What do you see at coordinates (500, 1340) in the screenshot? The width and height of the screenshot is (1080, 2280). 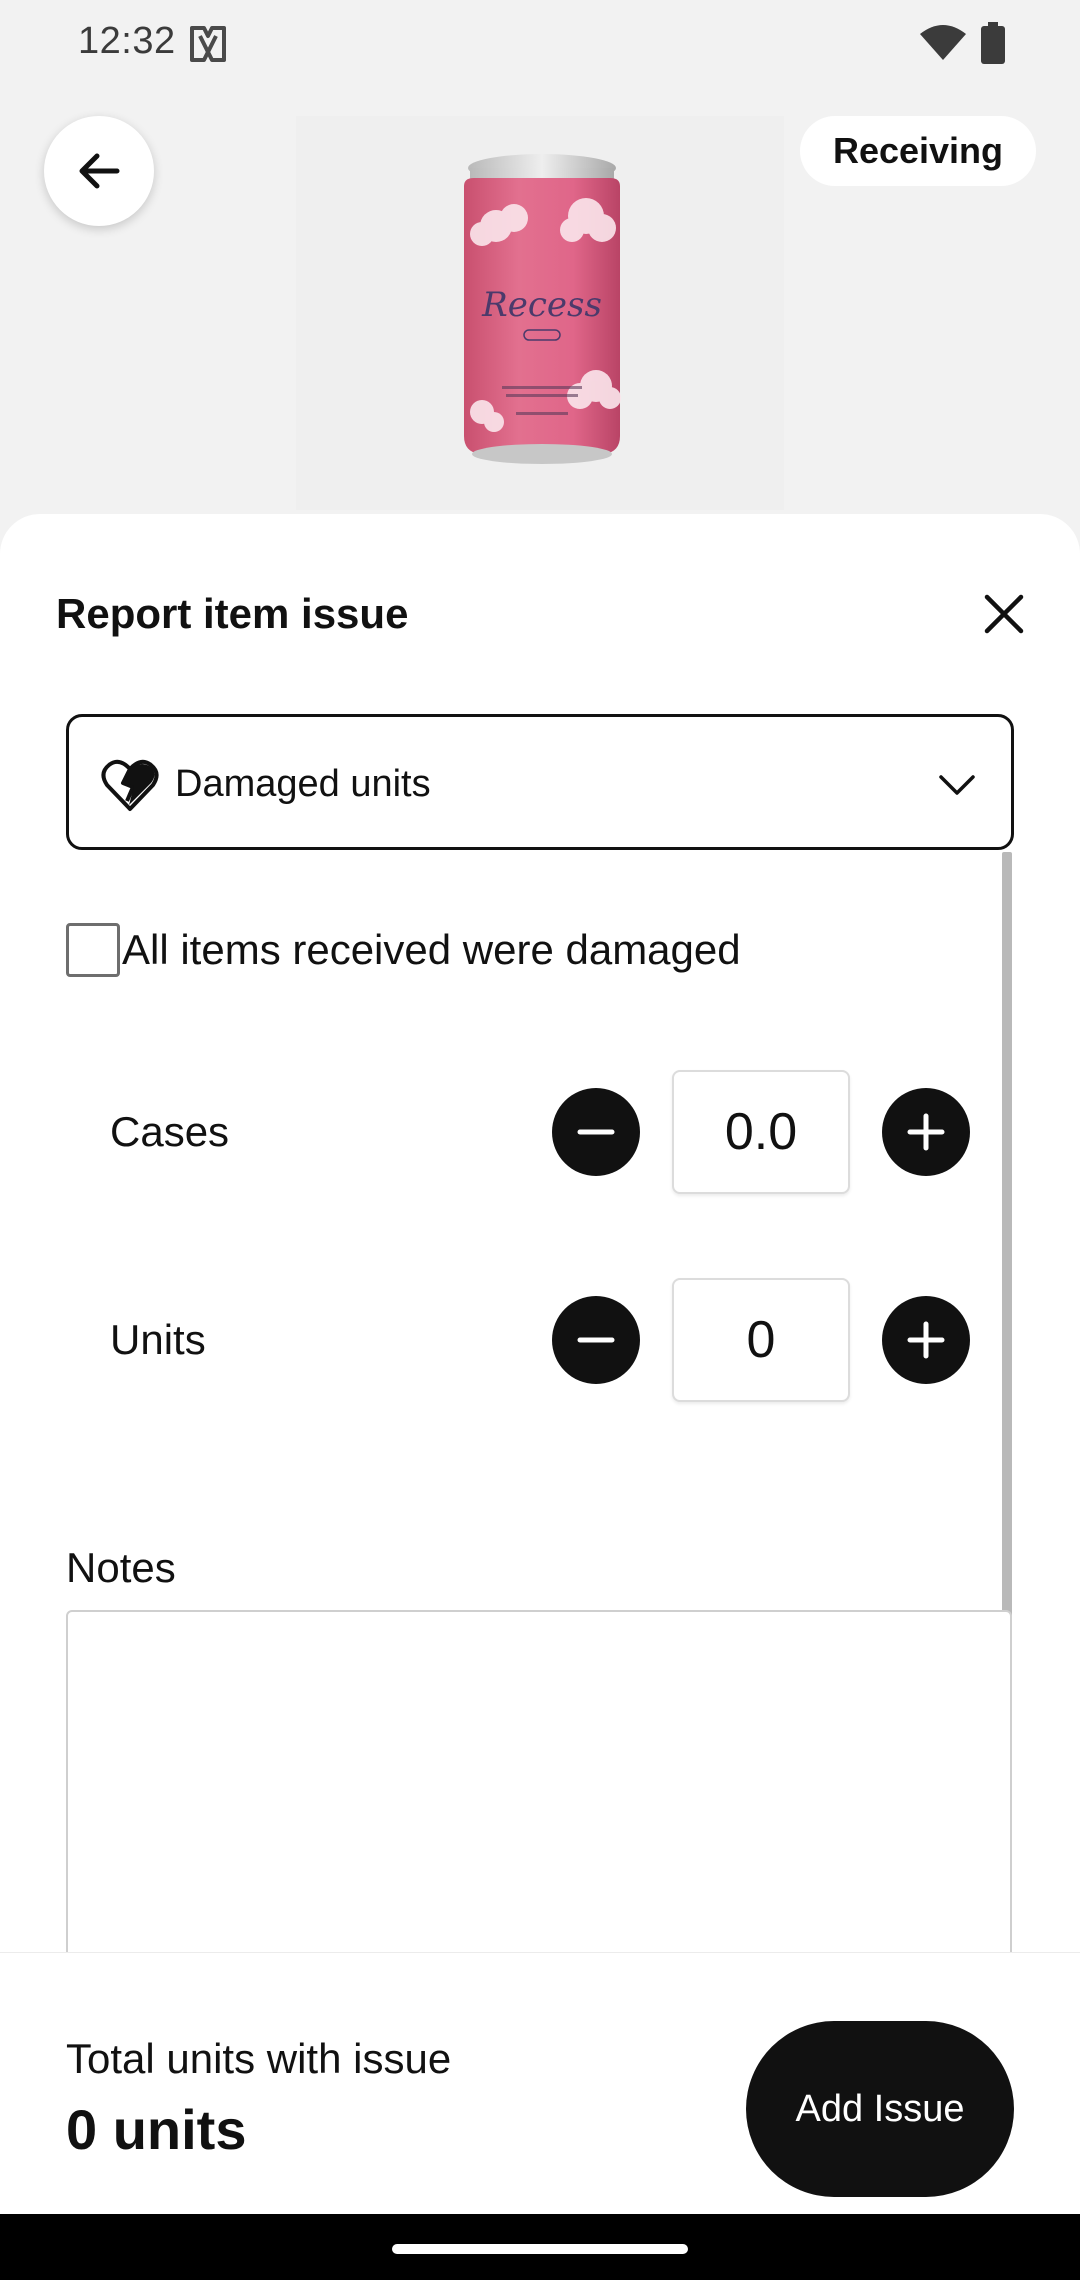 I see `units-row: Units 0` at bounding box center [500, 1340].